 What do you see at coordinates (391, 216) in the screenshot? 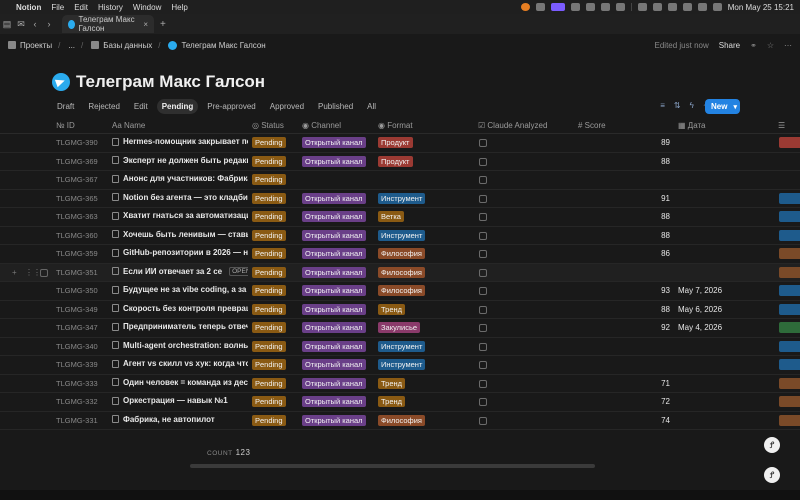
I see `format-tag: Ветка` at bounding box center [391, 216].